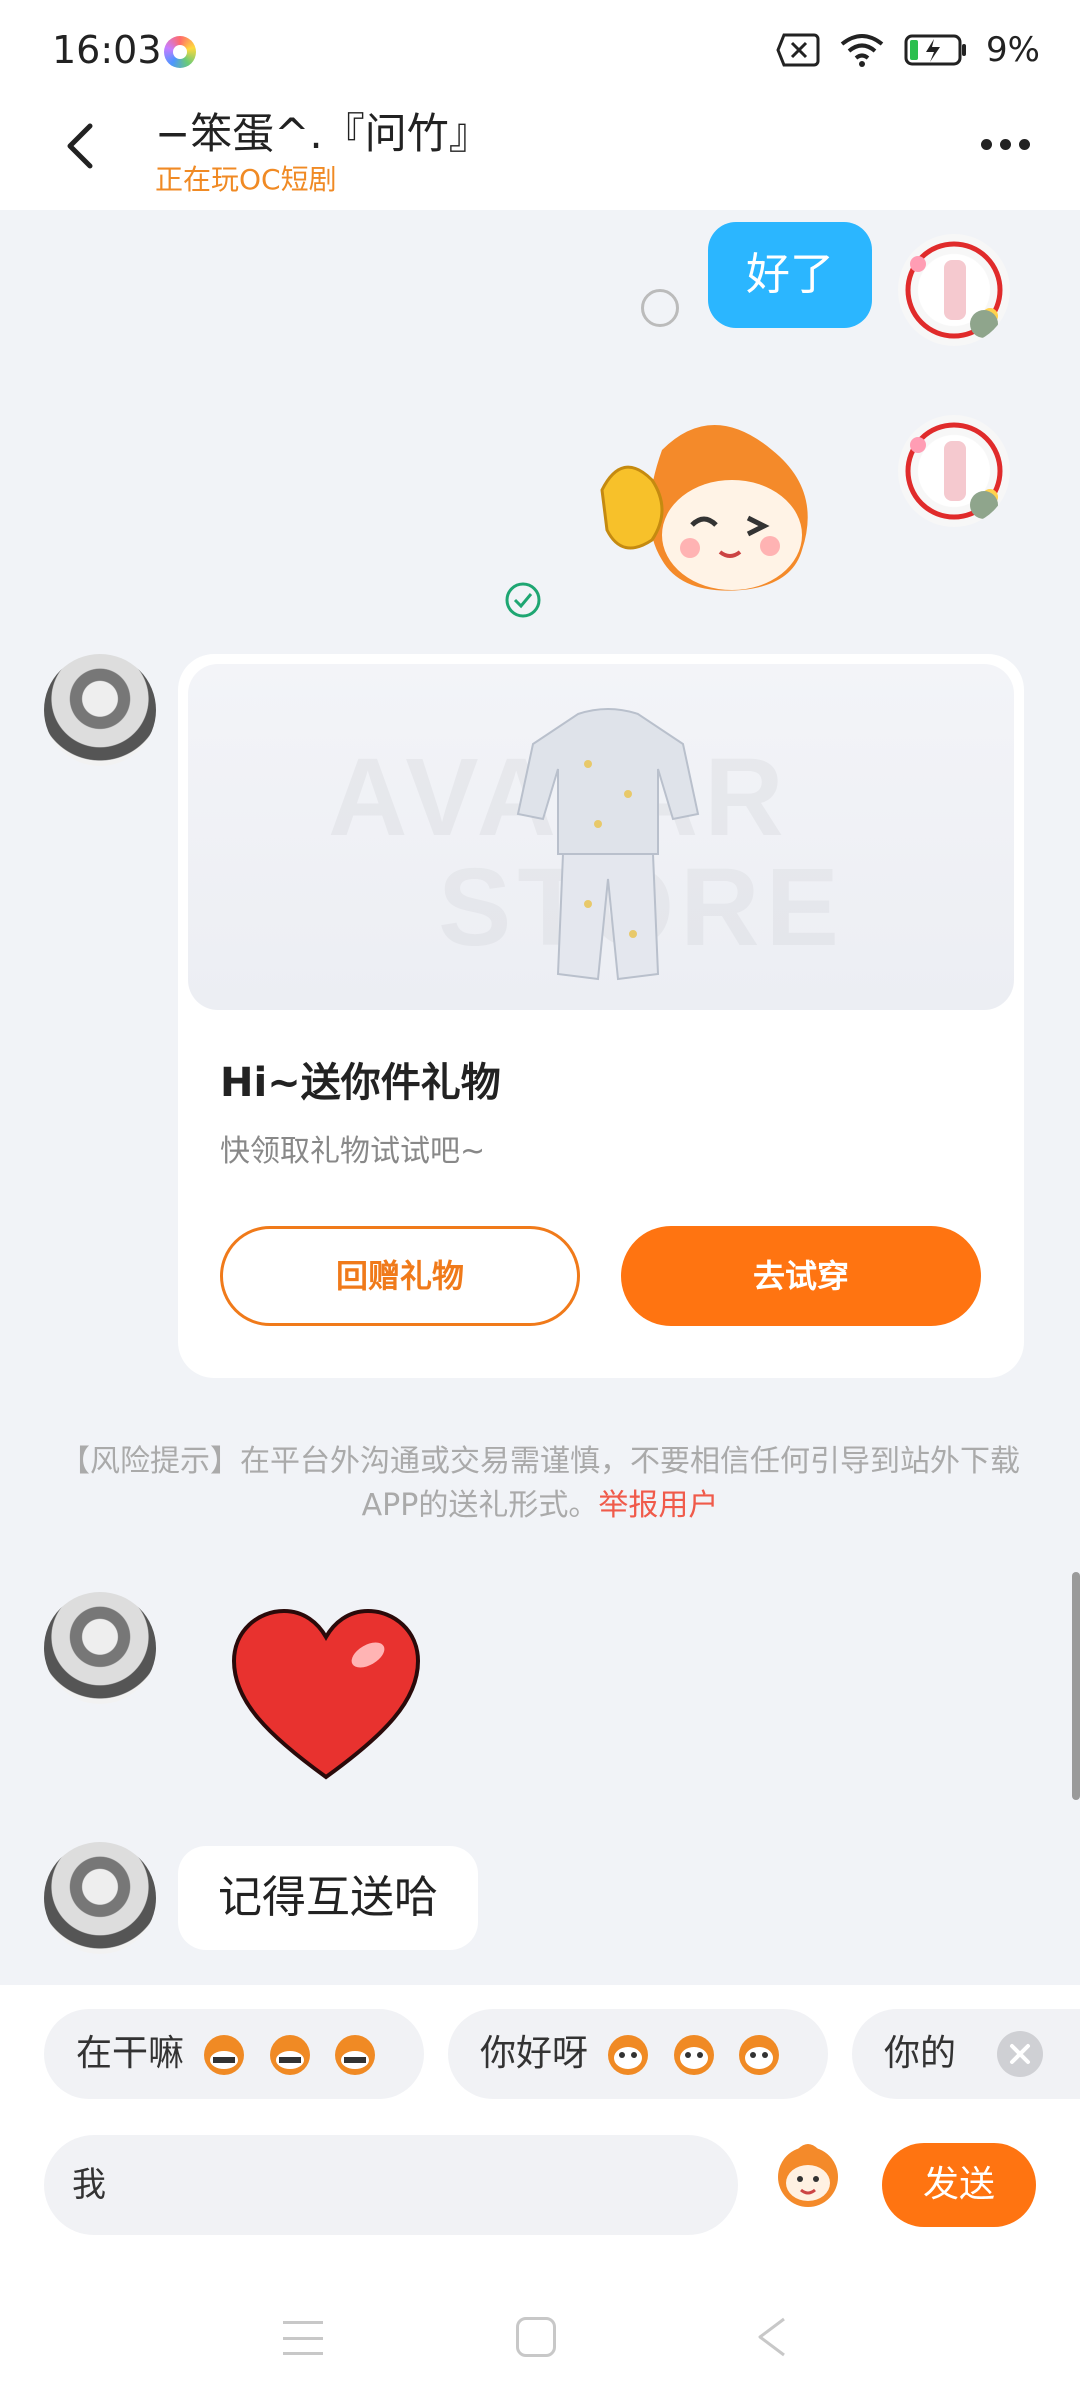 The height and width of the screenshot is (2400, 1080). I want to click on heart-sticker, so click(326, 1695).